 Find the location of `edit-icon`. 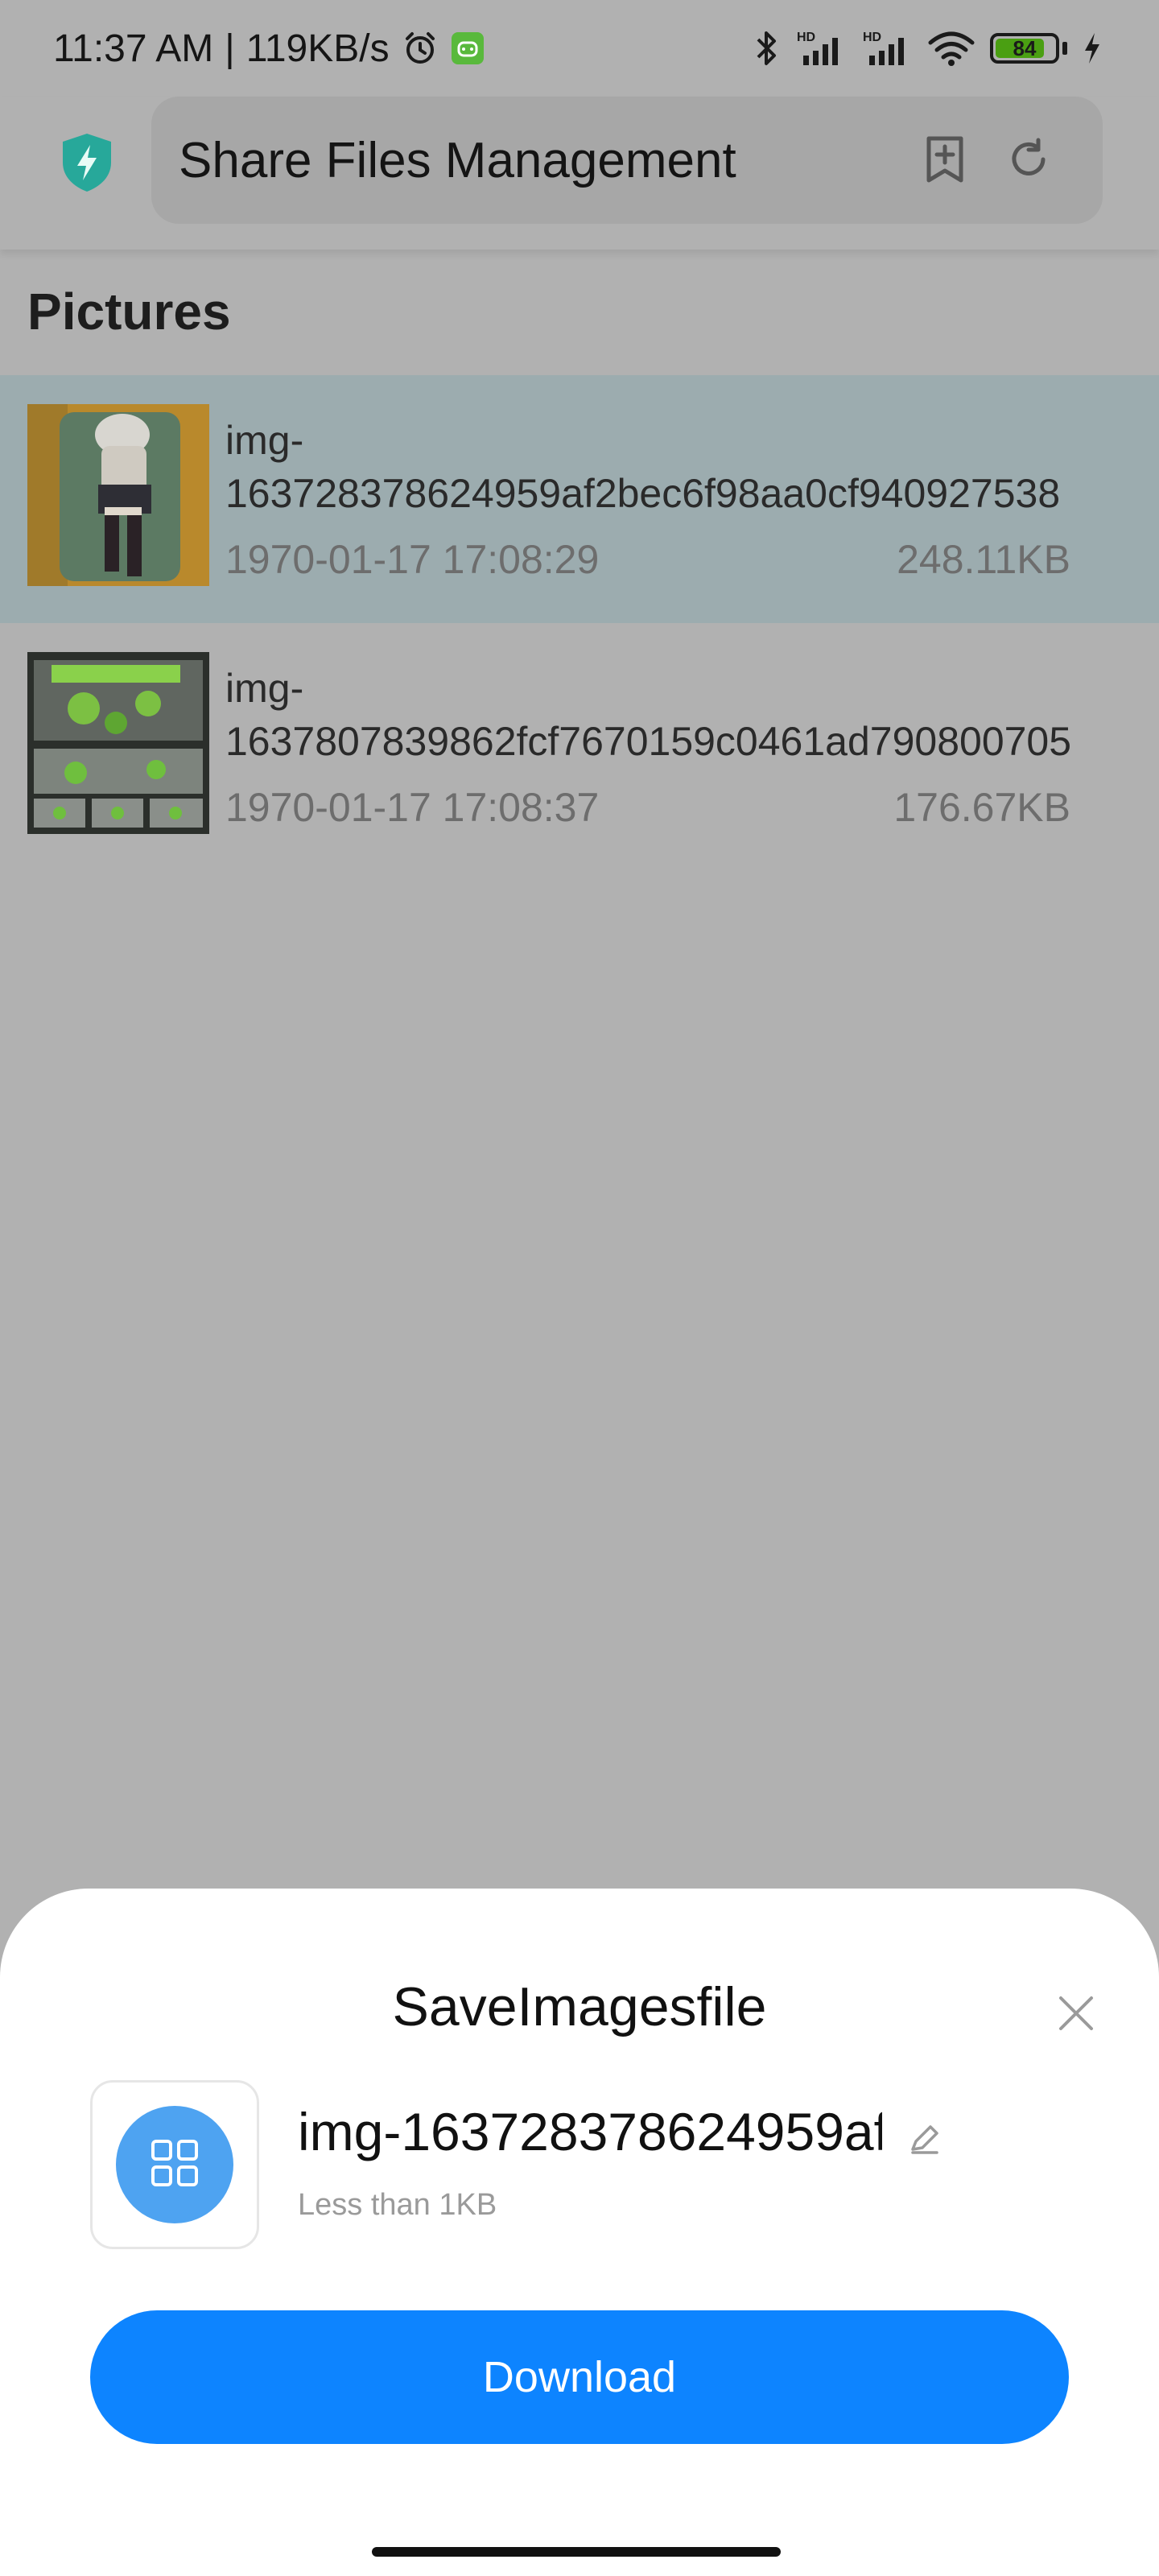

edit-icon is located at coordinates (925, 2139).